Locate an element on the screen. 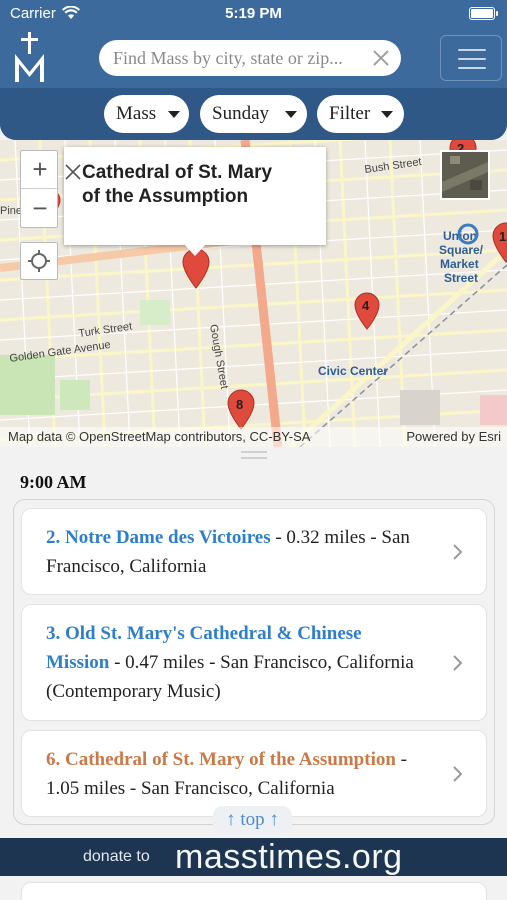 The height and width of the screenshot is (900, 507). locate-me-button is located at coordinates (39, 261).